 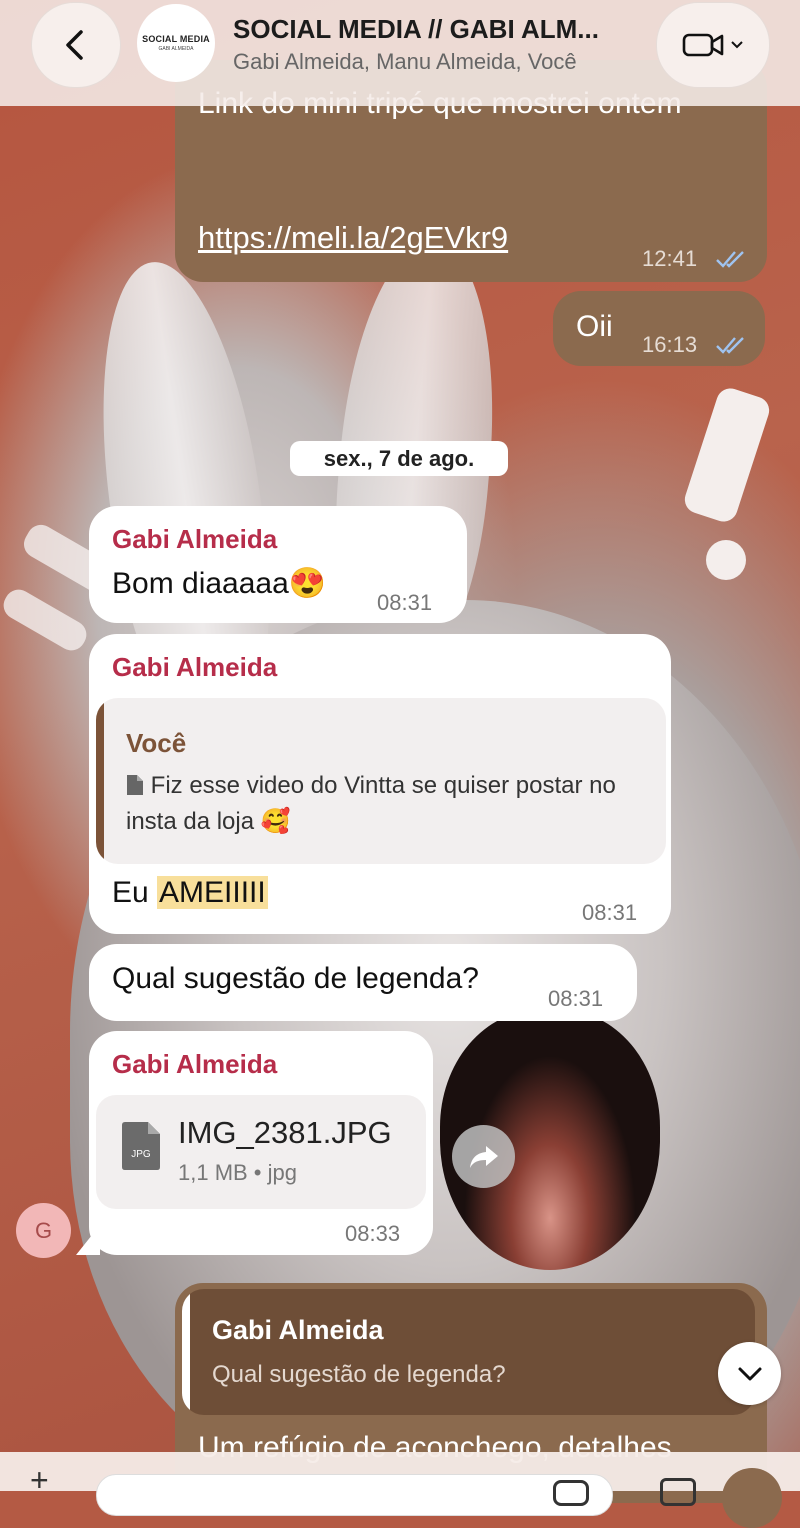 I want to click on message-input, so click(x=354, y=1495).